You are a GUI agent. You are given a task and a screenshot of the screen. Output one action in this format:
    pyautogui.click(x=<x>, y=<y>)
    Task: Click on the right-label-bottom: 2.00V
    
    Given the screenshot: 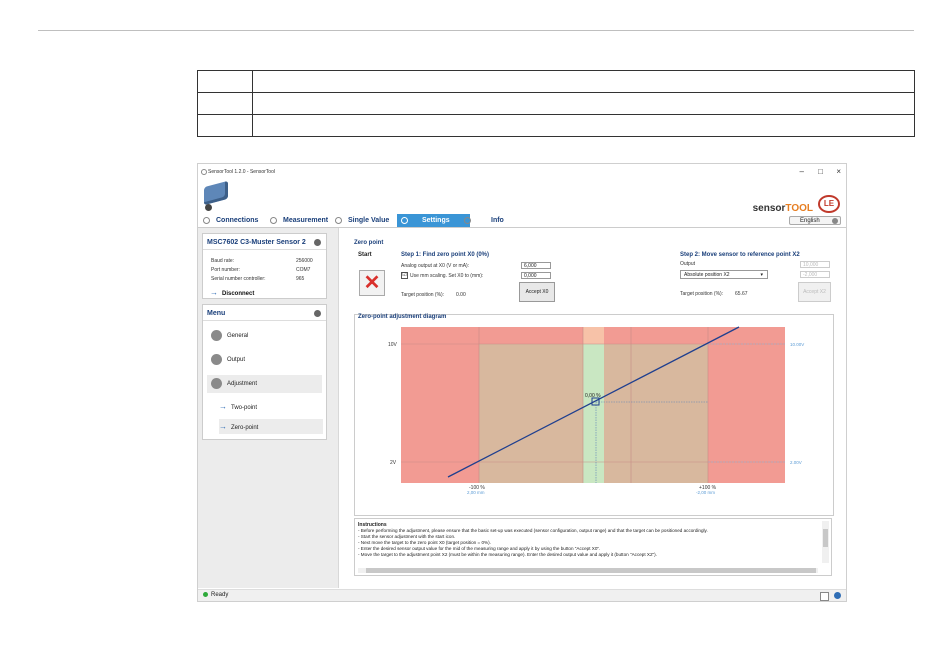 What is the action you would take?
    pyautogui.click(x=796, y=462)
    